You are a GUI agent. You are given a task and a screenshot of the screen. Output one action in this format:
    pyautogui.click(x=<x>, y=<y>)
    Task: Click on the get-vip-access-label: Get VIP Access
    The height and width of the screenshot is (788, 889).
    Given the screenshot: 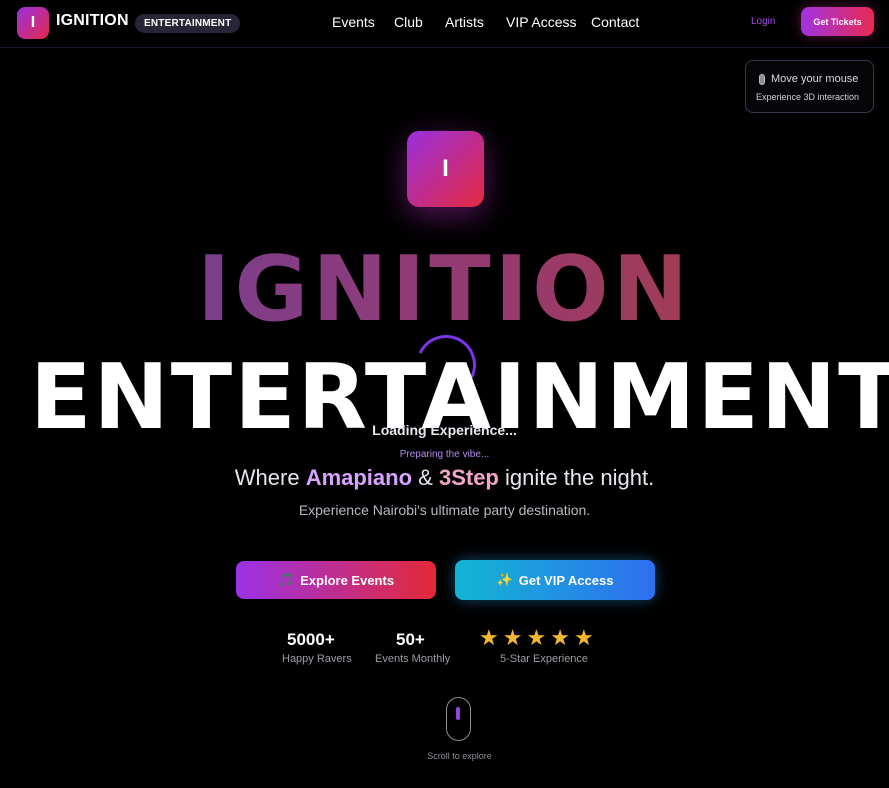 What is the action you would take?
    pyautogui.click(x=566, y=580)
    